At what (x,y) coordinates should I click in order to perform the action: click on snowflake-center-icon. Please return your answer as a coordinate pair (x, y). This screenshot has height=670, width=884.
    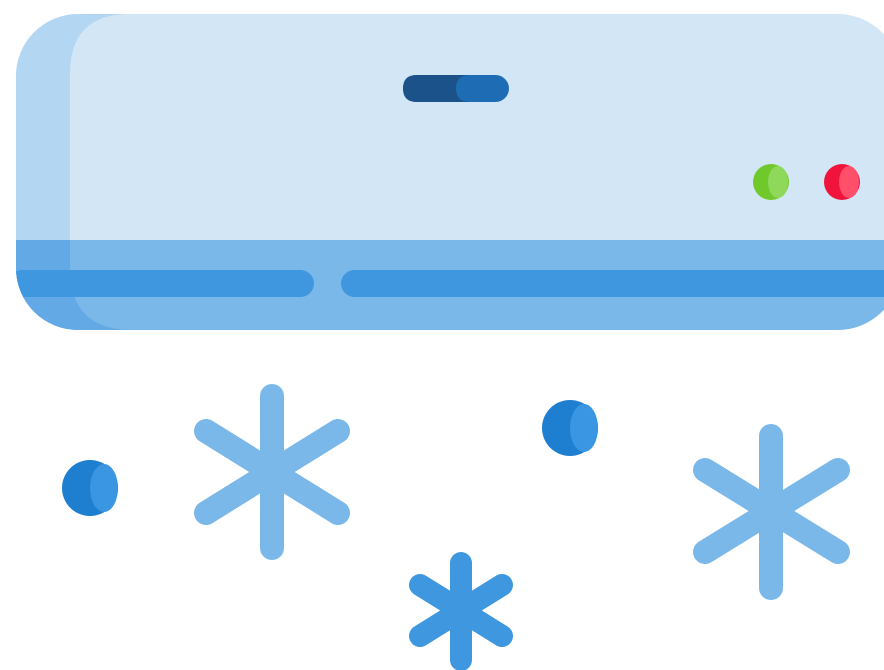
    Looking at the image, I should click on (461, 611).